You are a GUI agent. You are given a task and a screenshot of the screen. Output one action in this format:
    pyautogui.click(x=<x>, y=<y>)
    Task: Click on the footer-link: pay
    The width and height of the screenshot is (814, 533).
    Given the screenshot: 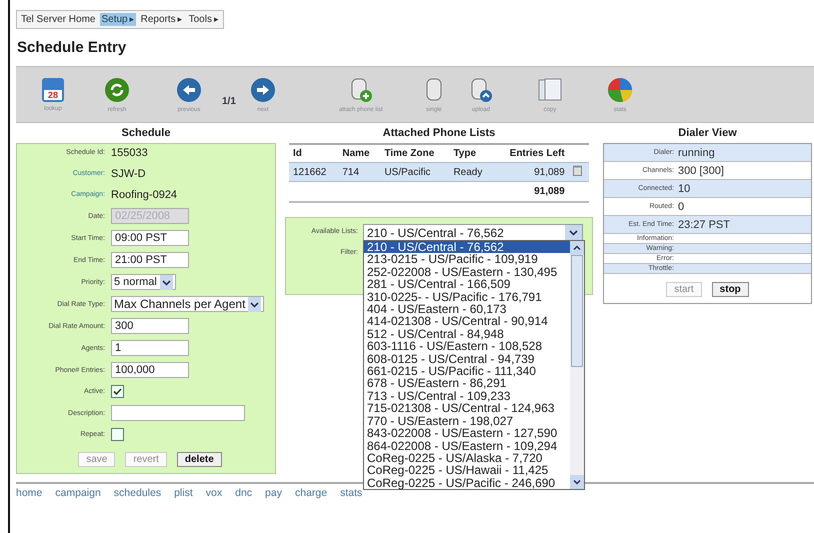 What is the action you would take?
    pyautogui.click(x=273, y=493)
    